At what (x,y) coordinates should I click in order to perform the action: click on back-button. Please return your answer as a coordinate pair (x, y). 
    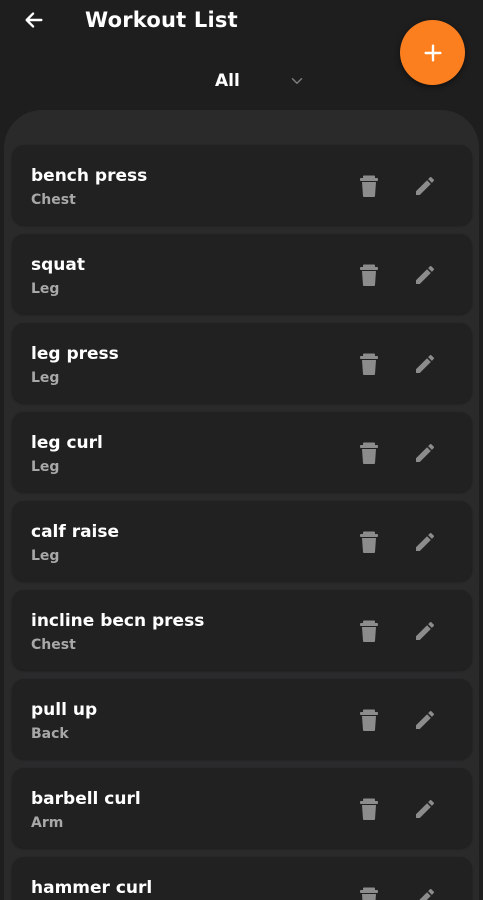
    Looking at the image, I should click on (34, 20).